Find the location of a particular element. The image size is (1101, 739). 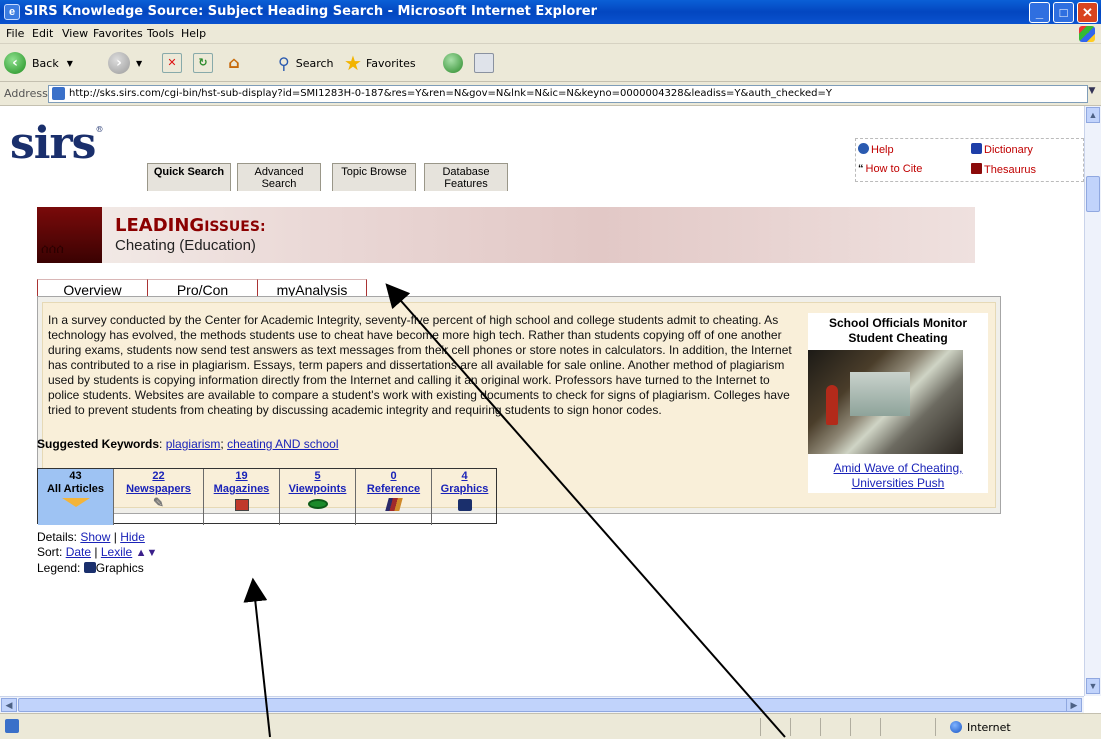

count-label: Magazines is located at coordinates (241, 489).